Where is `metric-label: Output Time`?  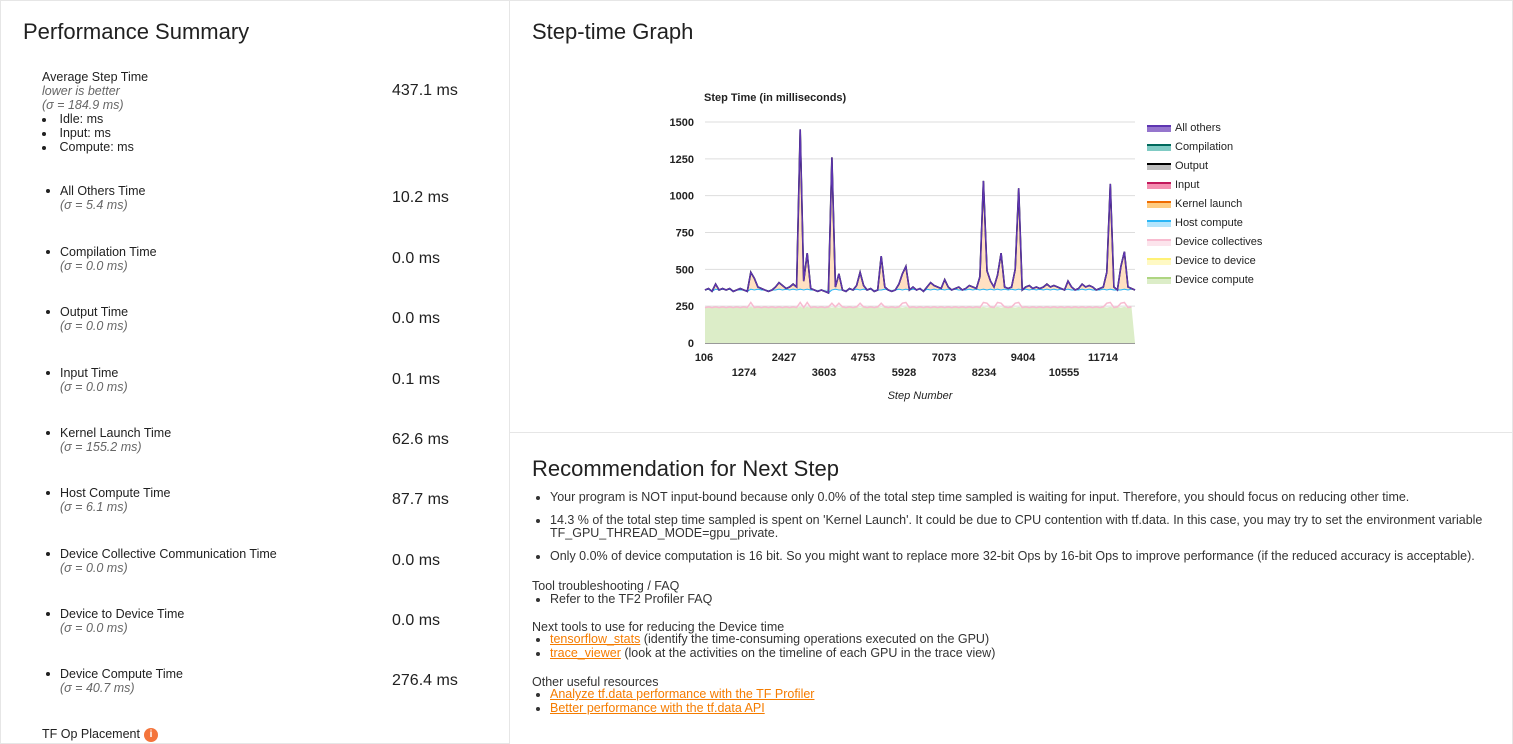 metric-label: Output Time is located at coordinates (94, 312).